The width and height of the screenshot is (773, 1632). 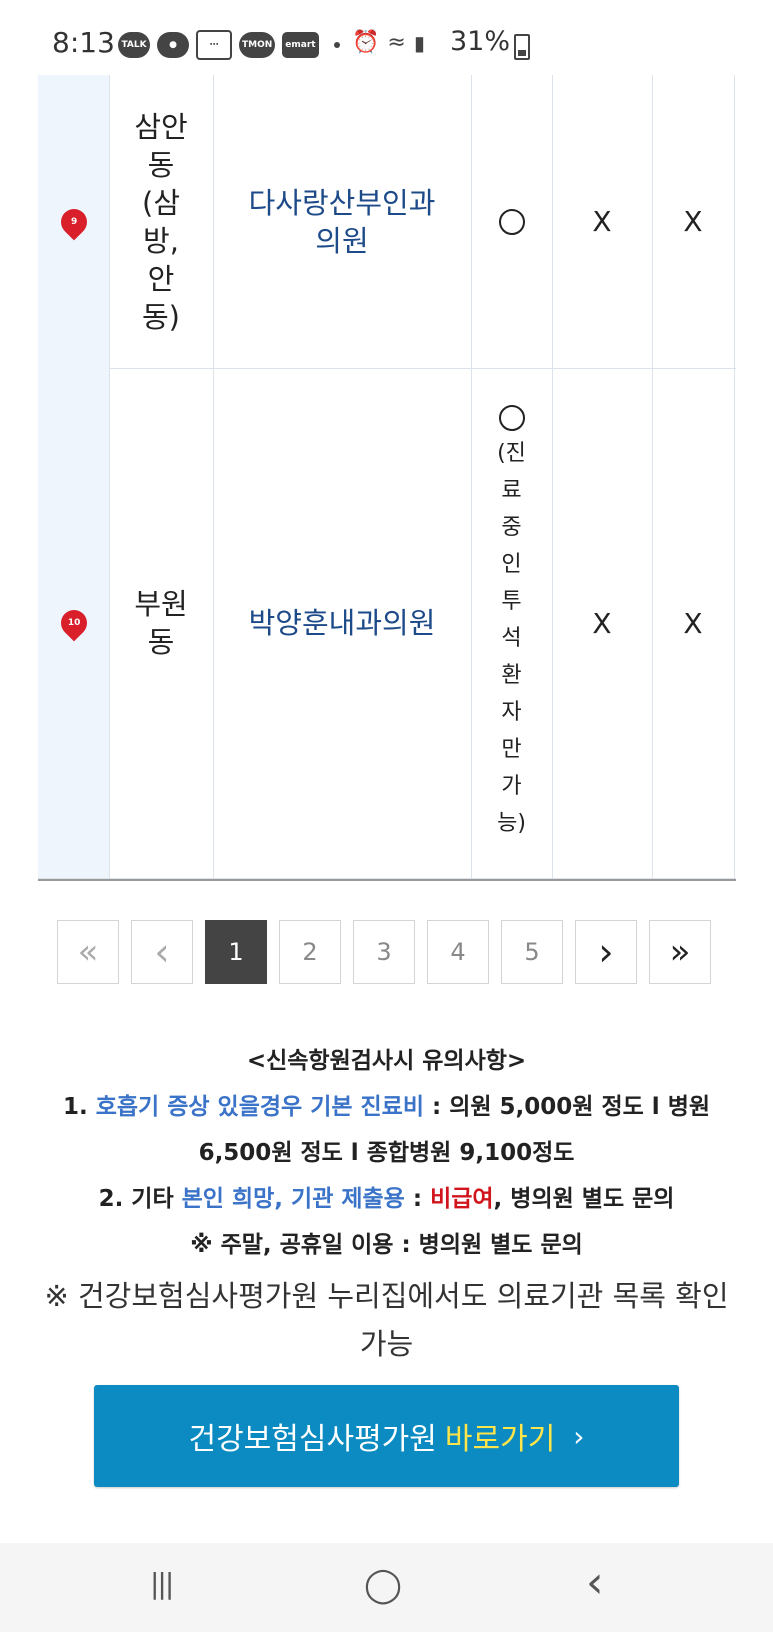 I want to click on available-cell: (진 료 중 인 투 석 환 자 만 가 능), so click(x=512, y=623).